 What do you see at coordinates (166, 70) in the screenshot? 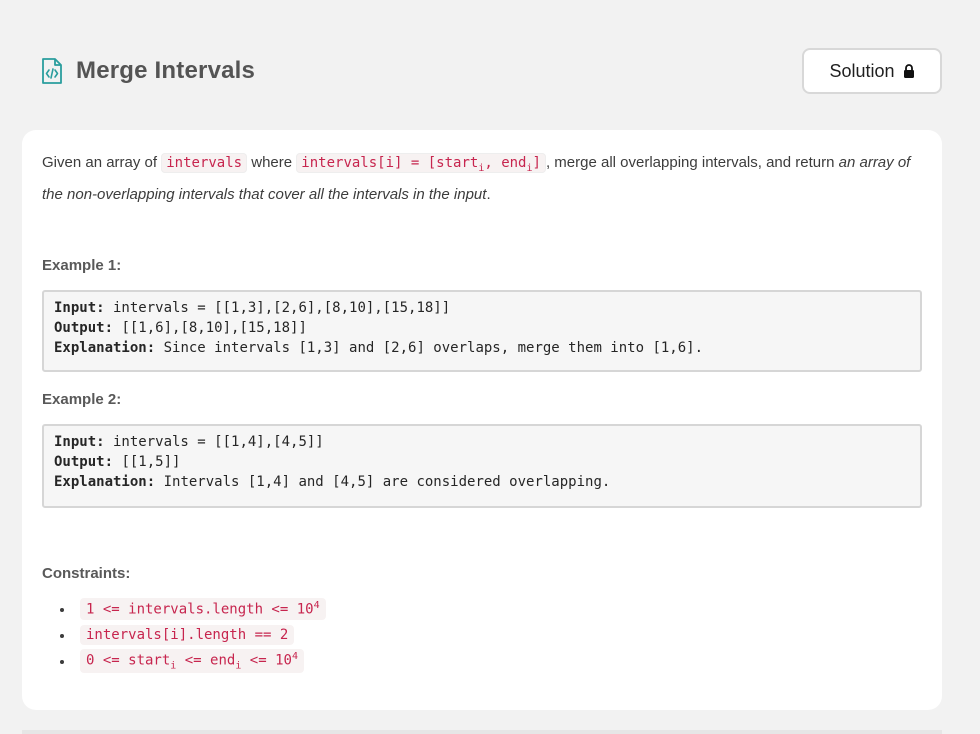
I see `page-title: Merge Intervals` at bounding box center [166, 70].